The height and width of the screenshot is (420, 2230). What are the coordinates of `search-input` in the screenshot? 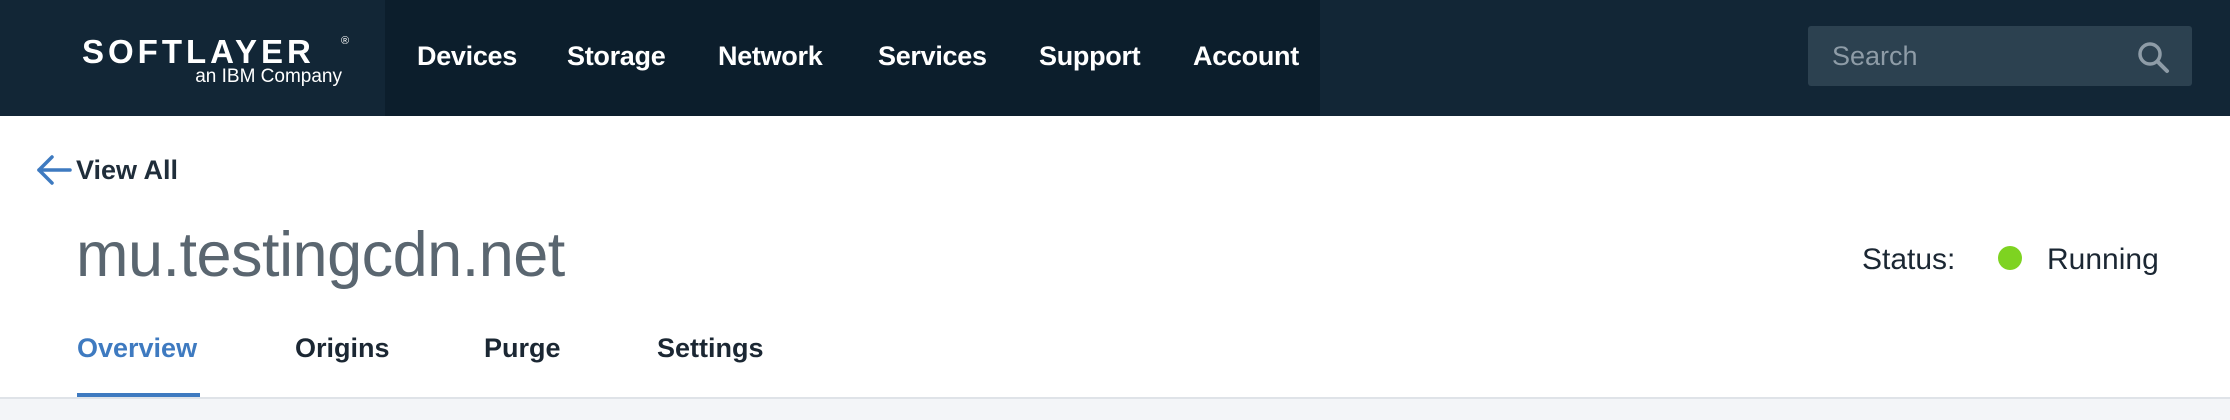 It's located at (1968, 56).